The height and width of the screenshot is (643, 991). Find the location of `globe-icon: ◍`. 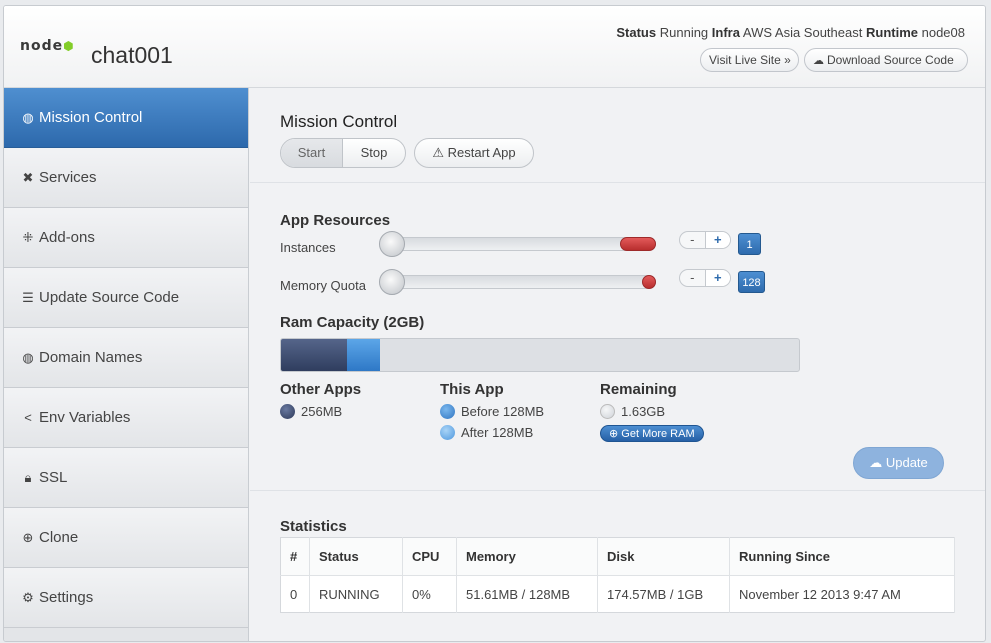

globe-icon: ◍ is located at coordinates (28, 357).